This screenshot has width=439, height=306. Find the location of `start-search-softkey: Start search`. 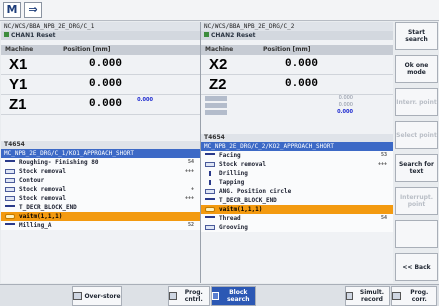

start-search-softkey: Start search is located at coordinates (416, 36).